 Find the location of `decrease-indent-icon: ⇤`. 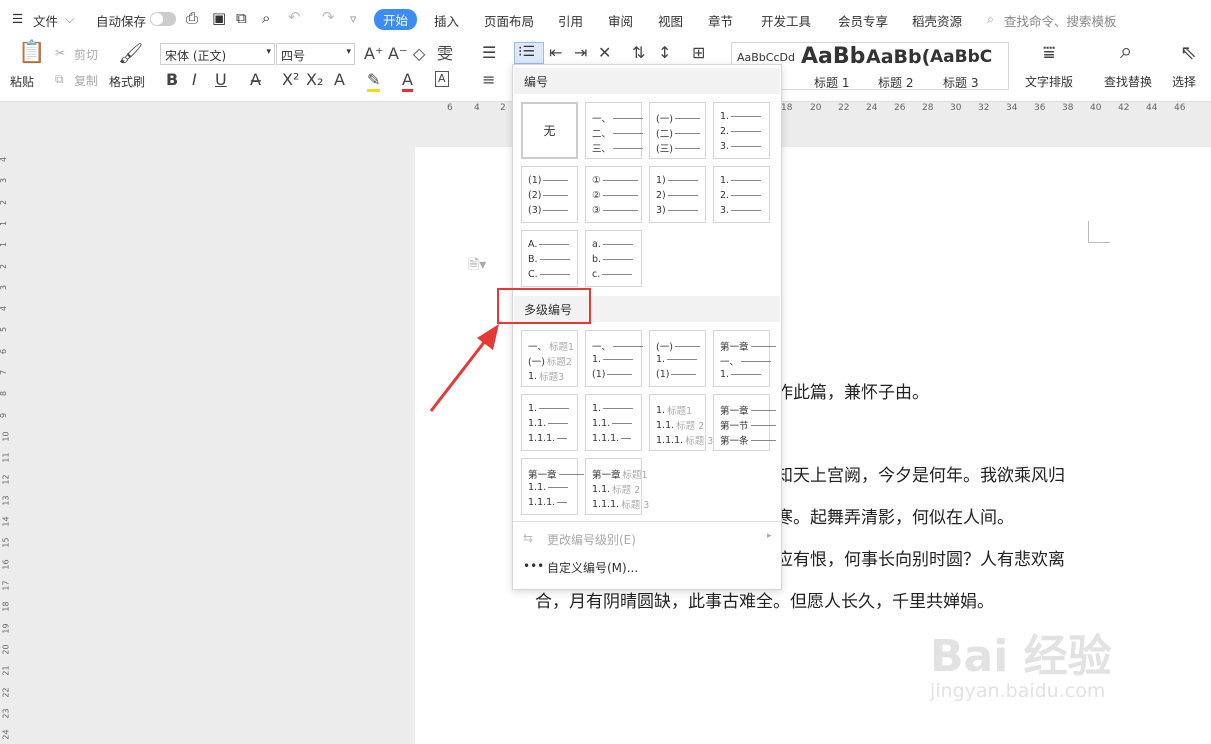

decrease-indent-icon: ⇤ is located at coordinates (555, 53).